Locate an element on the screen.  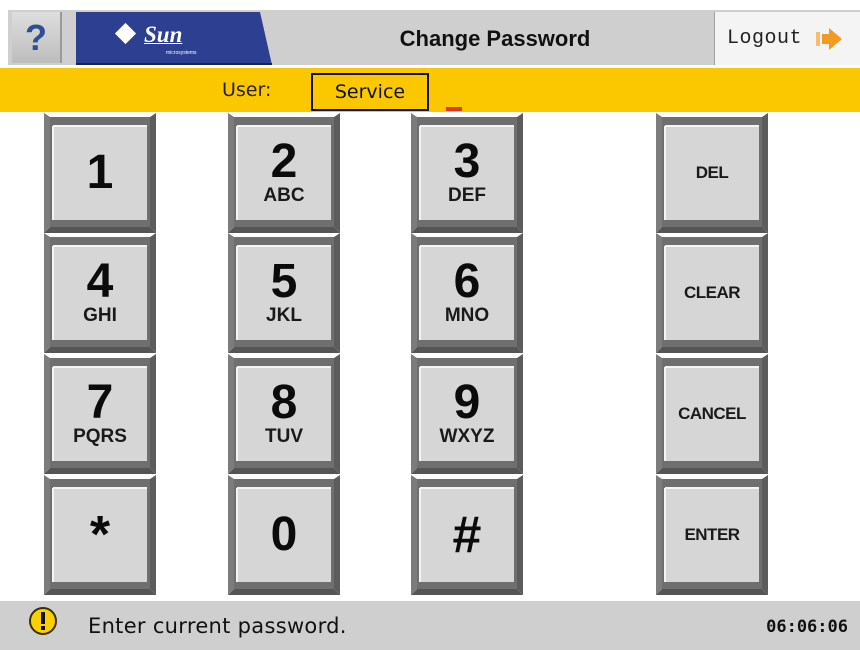
sun-logo: Sun microsystems is located at coordinates (174, 38).